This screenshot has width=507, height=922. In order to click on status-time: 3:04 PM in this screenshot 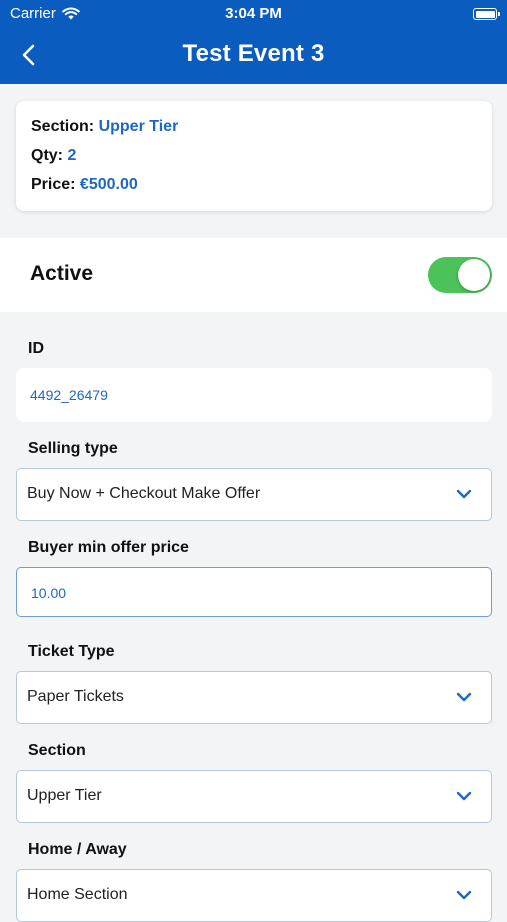, I will do `click(253, 13)`.